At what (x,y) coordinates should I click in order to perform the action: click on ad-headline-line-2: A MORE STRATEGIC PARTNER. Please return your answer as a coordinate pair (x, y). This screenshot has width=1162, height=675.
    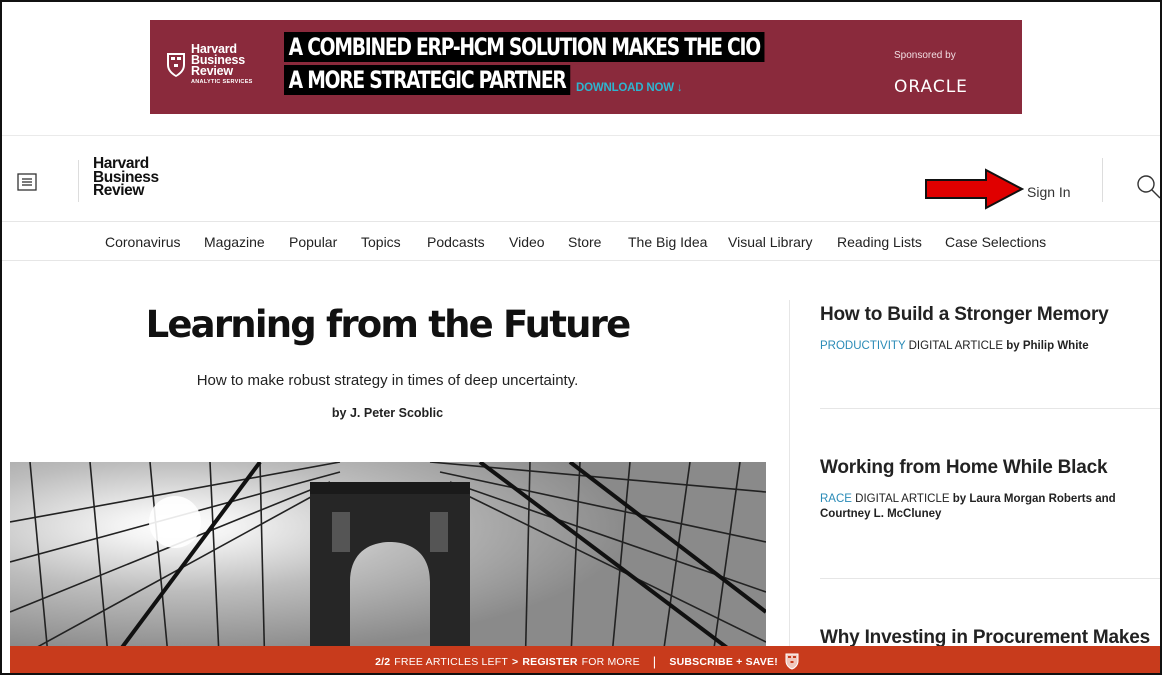
    Looking at the image, I should click on (427, 80).